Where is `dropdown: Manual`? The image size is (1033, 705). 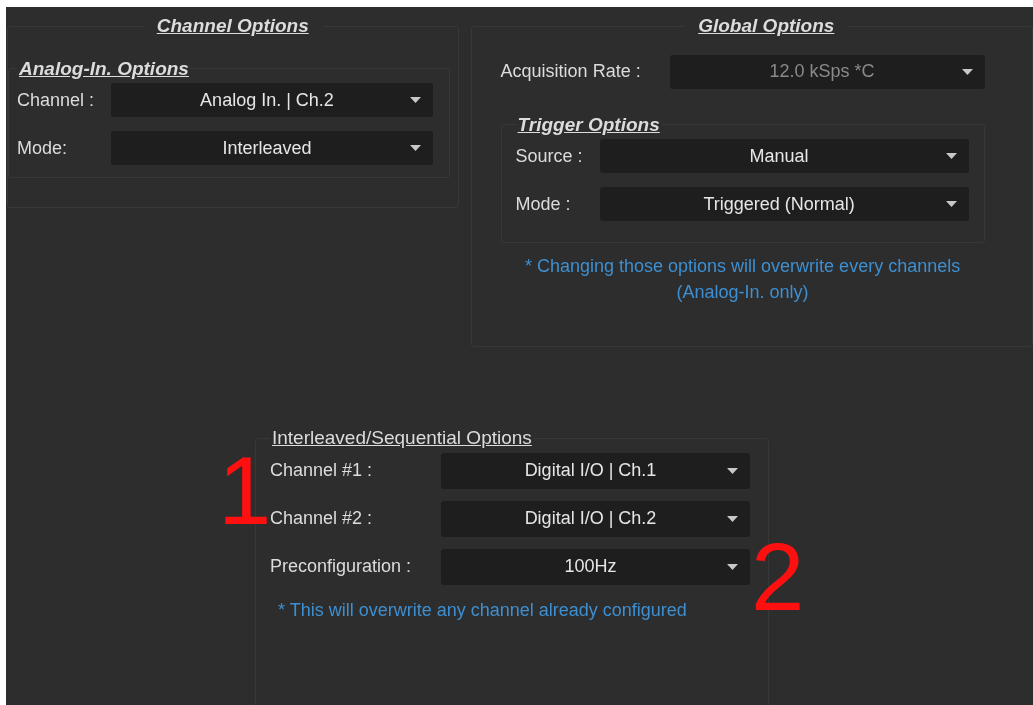 dropdown: Manual is located at coordinates (784, 156).